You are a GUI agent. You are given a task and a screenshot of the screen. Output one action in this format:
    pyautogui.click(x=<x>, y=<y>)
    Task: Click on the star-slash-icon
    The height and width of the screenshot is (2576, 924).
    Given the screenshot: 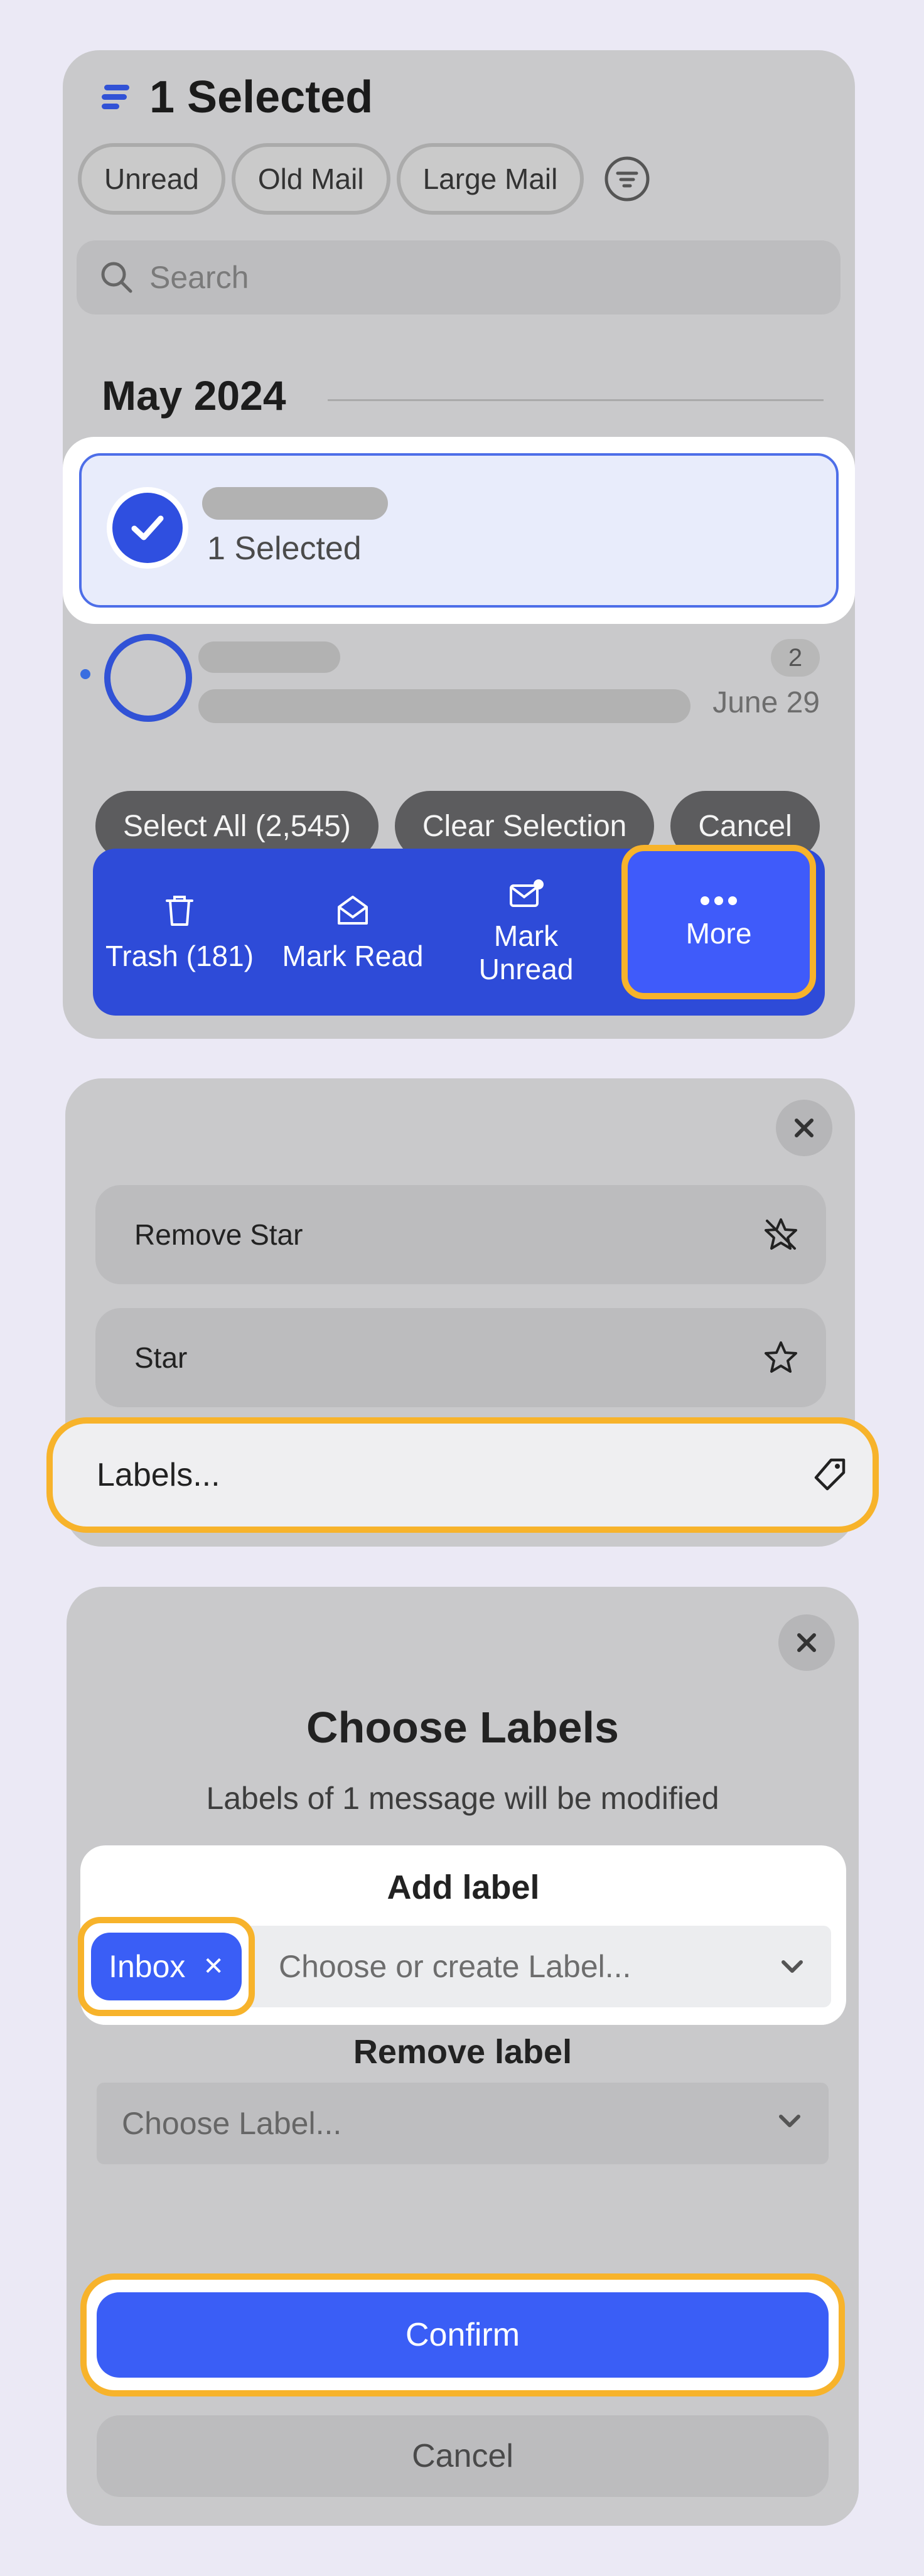 What is the action you would take?
    pyautogui.click(x=781, y=1234)
    